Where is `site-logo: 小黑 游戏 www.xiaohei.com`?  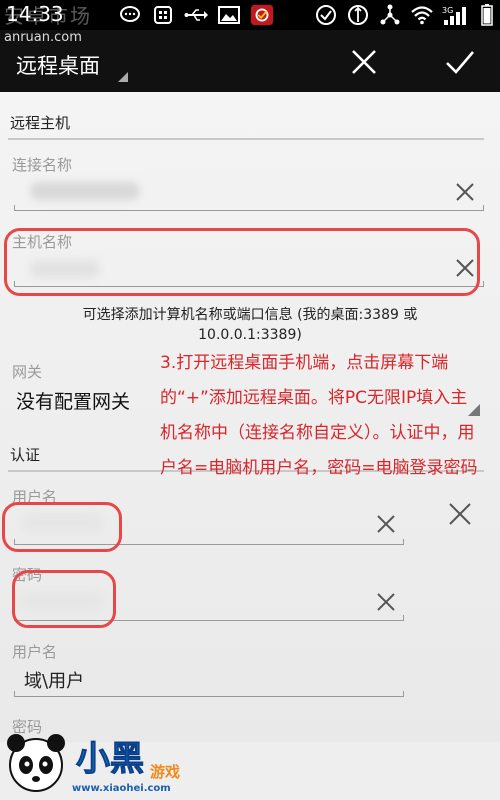 site-logo: 小黑 游戏 www.xiaohei.com is located at coordinates (100, 762).